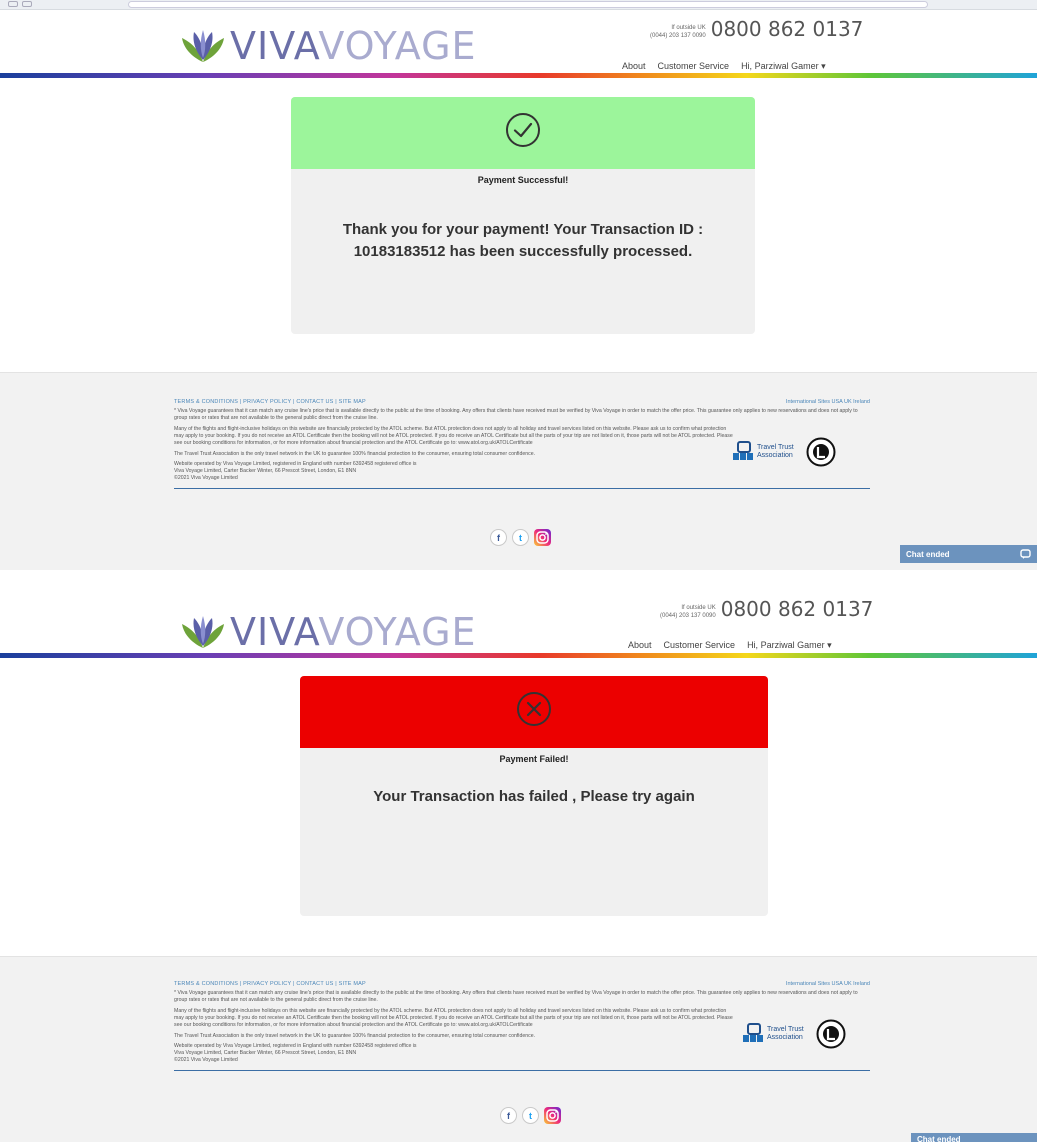 Image resolution: width=1037 pixels, height=1142 pixels. Describe the element at coordinates (27, 4) in the screenshot. I see `forward-icon` at that location.